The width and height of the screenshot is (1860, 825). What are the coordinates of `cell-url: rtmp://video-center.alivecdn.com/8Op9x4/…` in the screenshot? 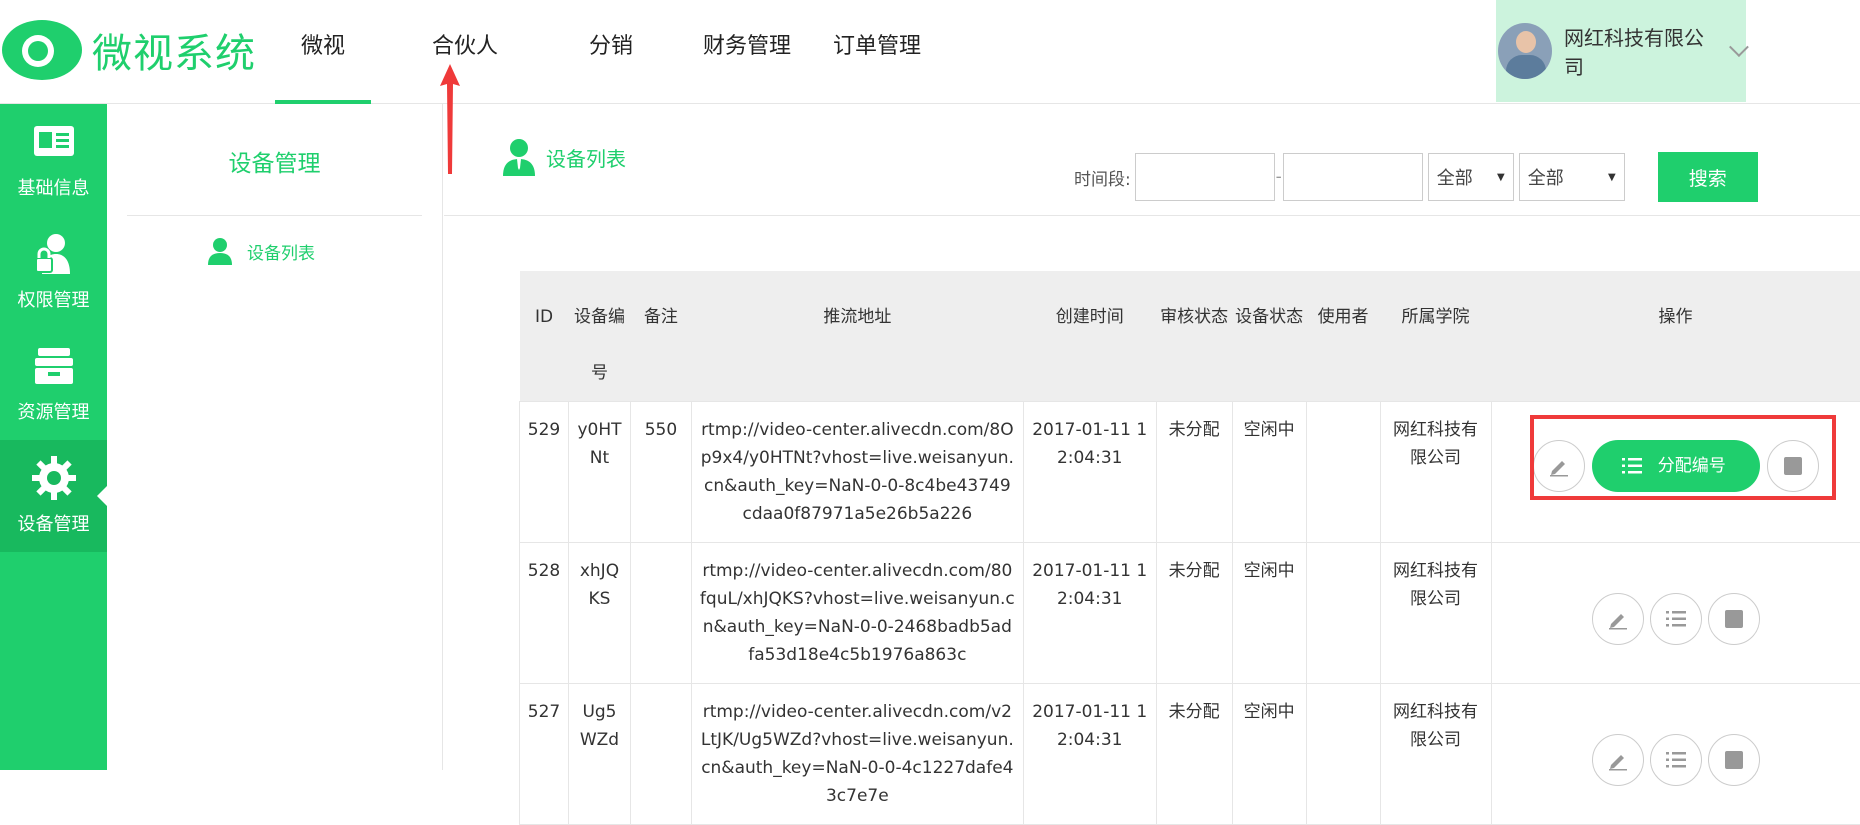 It's located at (857, 472).